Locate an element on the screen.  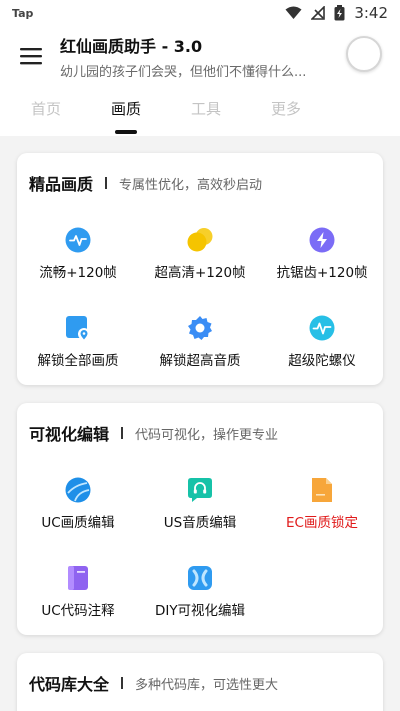
battery-charging-icon is located at coordinates (339, 13).